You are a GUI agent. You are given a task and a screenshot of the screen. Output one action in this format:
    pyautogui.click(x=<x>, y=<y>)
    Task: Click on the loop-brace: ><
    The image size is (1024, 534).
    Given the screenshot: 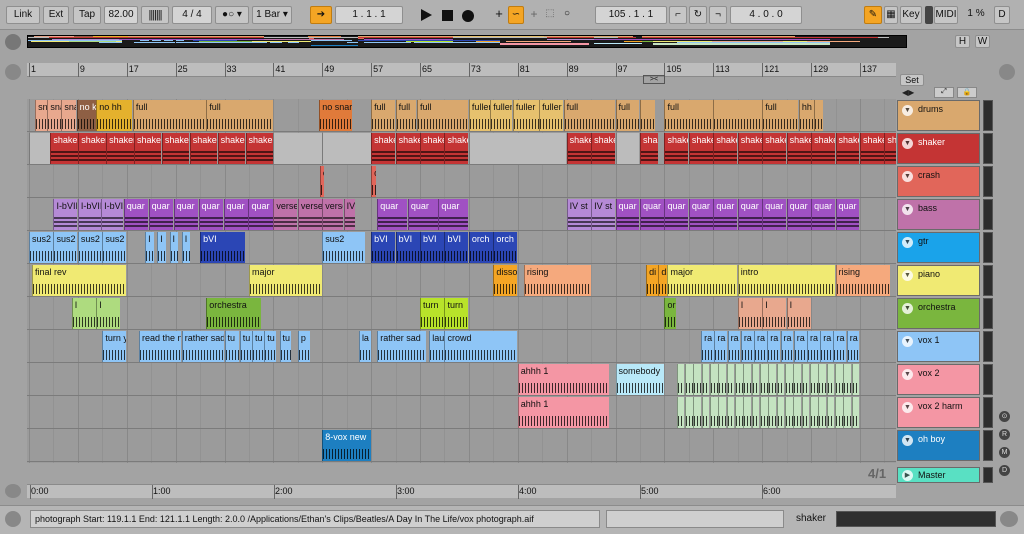 What is the action you would take?
    pyautogui.click(x=654, y=79)
    